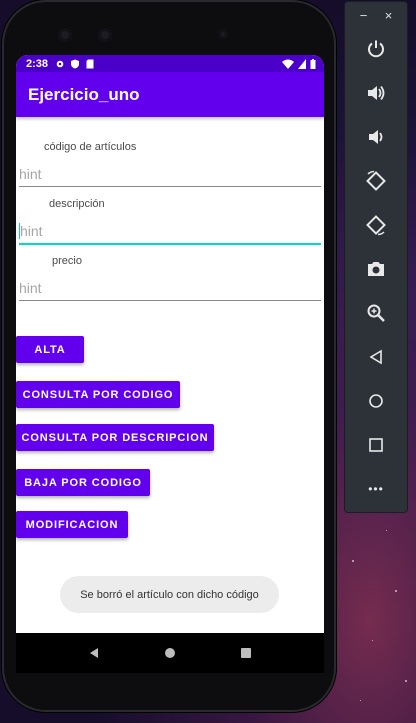 Image resolution: width=416 pixels, height=723 pixels. What do you see at coordinates (90, 147) in the screenshot?
I see `label-codigo: código de artículos` at bounding box center [90, 147].